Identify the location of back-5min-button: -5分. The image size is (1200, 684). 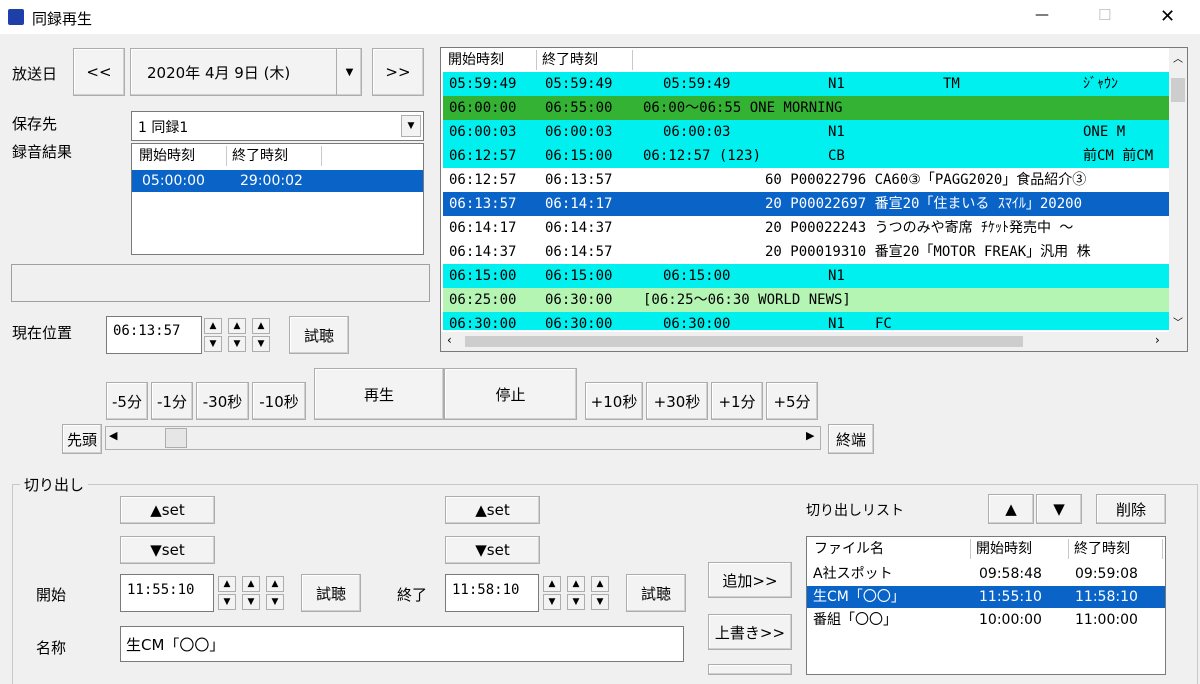
(127, 401).